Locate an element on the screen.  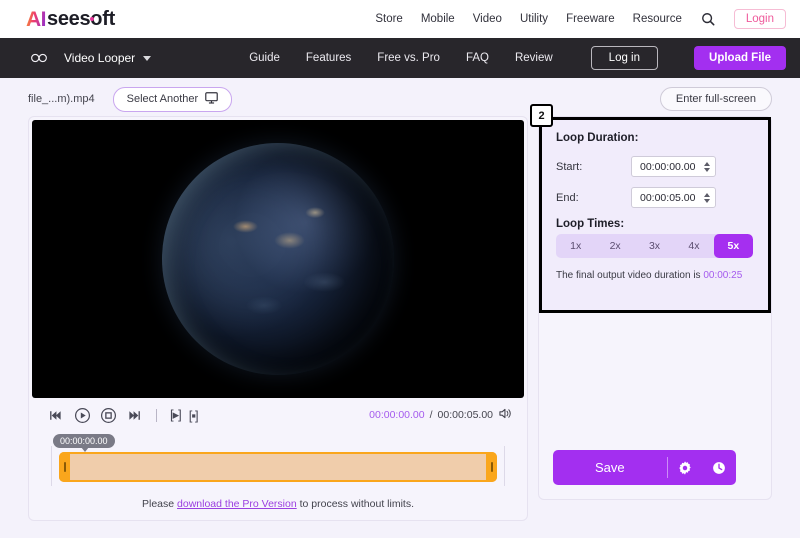
product-name-label: Video Looper is located at coordinates (100, 58).